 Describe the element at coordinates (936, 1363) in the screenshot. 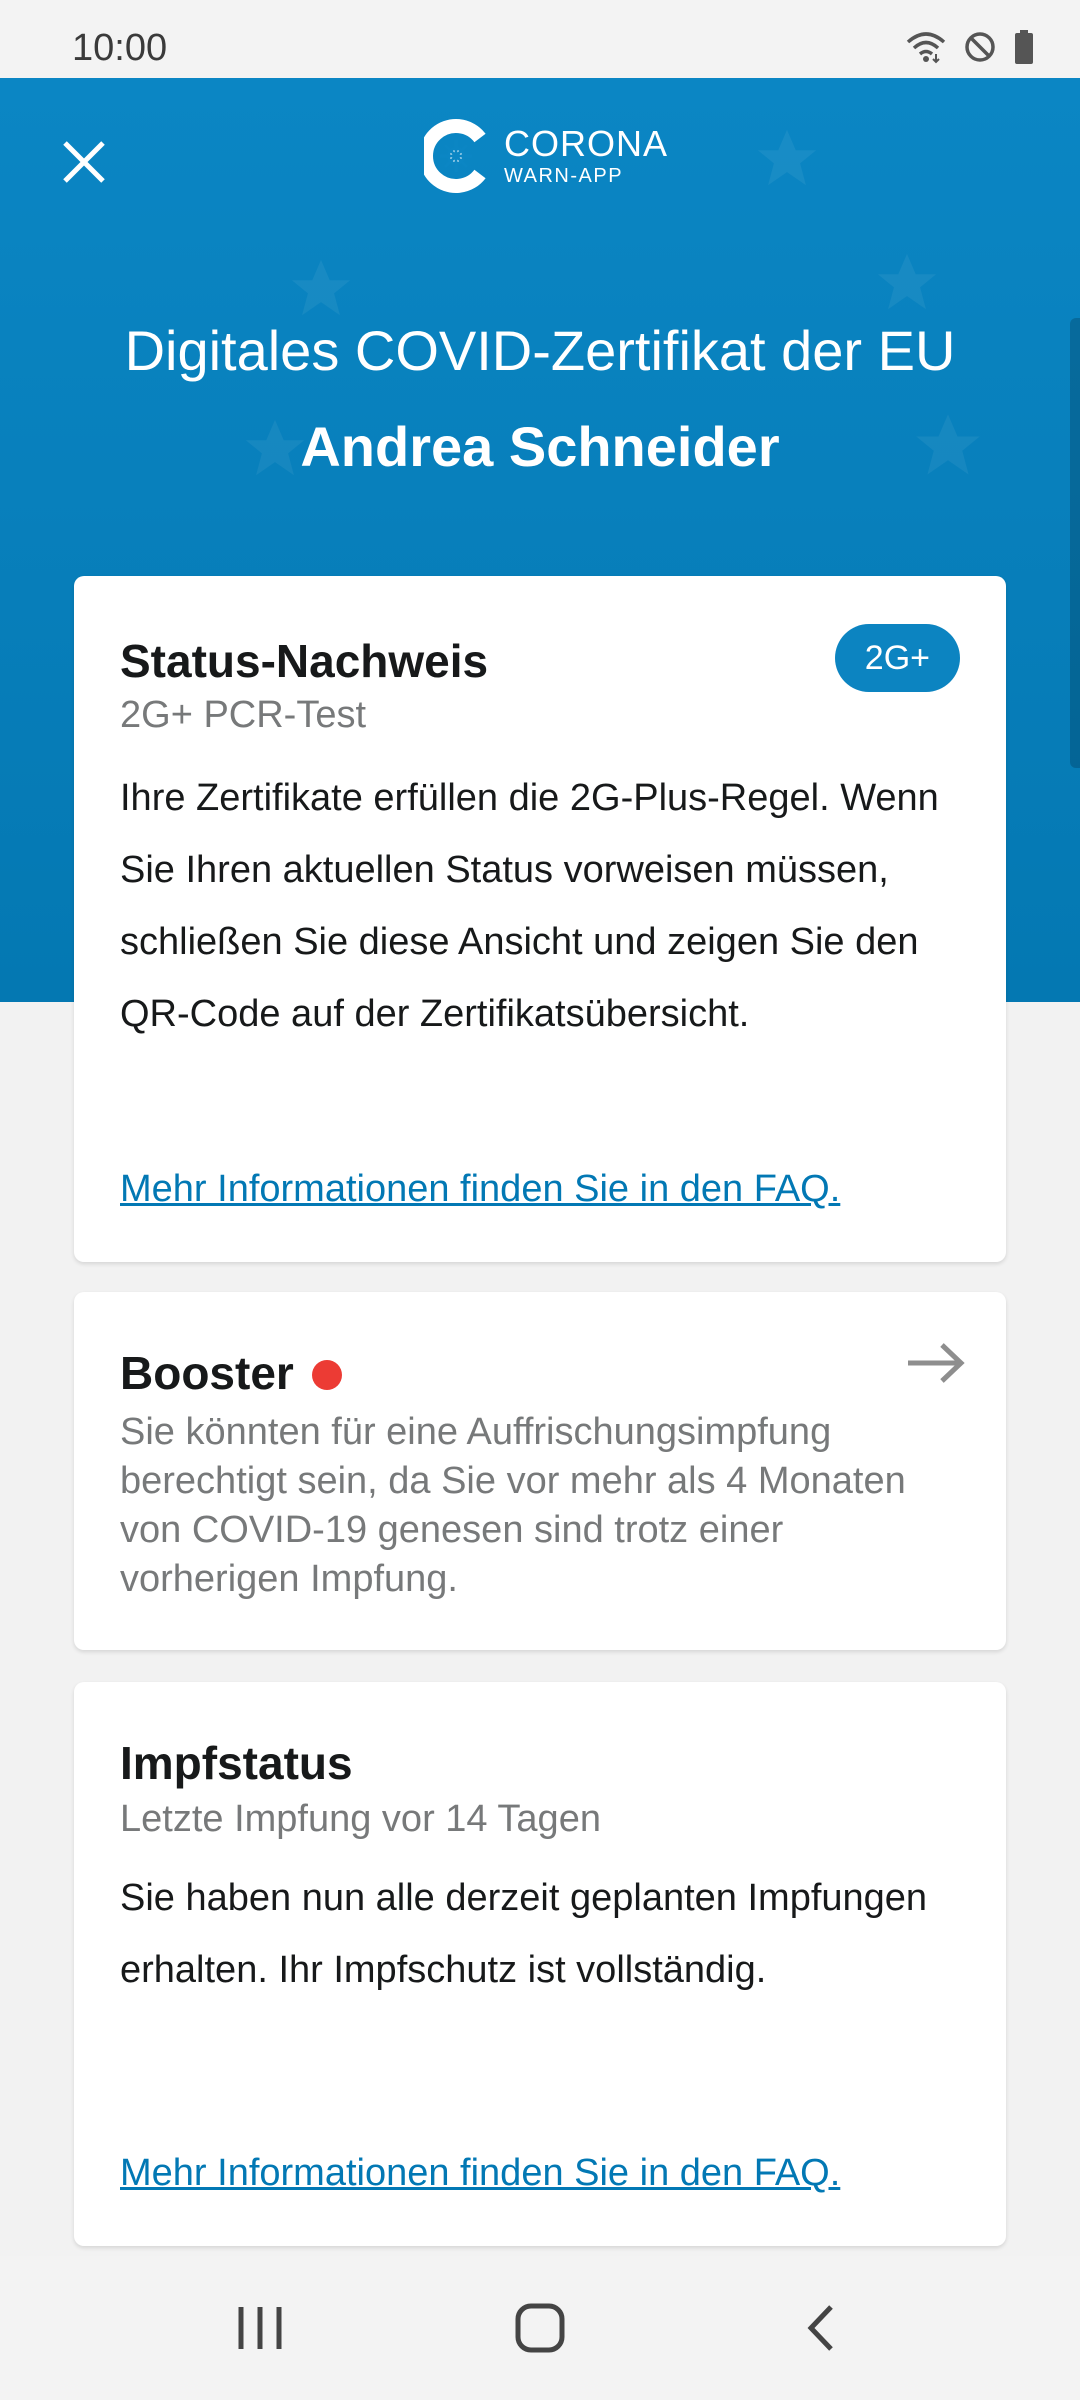

I see `arrow-right-icon` at that location.